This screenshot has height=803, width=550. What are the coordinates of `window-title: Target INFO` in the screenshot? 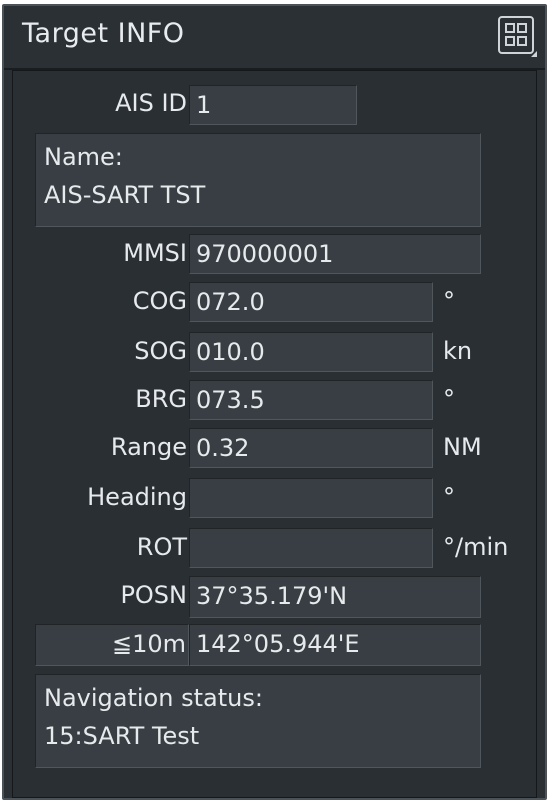 It's located at (103, 33).